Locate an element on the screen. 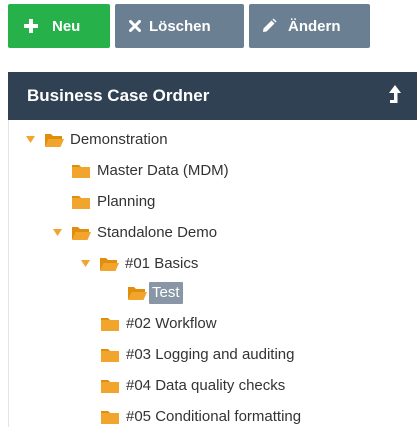 Image resolution: width=417 pixels, height=430 pixels. delete-button-label: Löschen is located at coordinates (180, 26).